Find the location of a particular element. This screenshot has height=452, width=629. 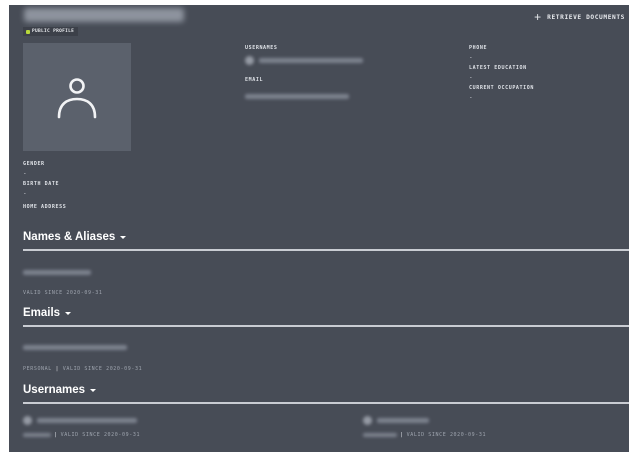

profile-name-redacted is located at coordinates (104, 15).